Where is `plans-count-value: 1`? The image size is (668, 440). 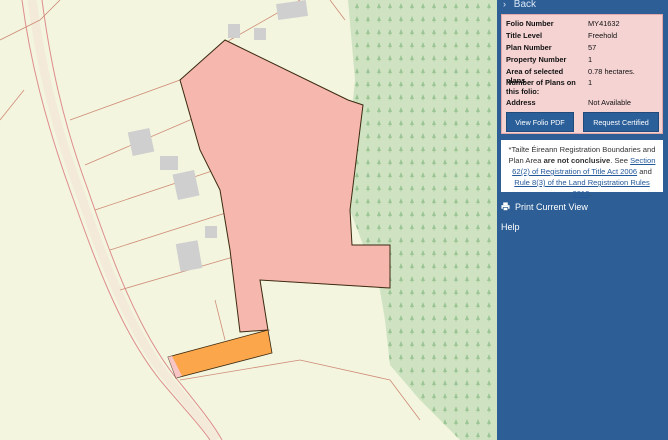
plans-count-value: 1 is located at coordinates (590, 82).